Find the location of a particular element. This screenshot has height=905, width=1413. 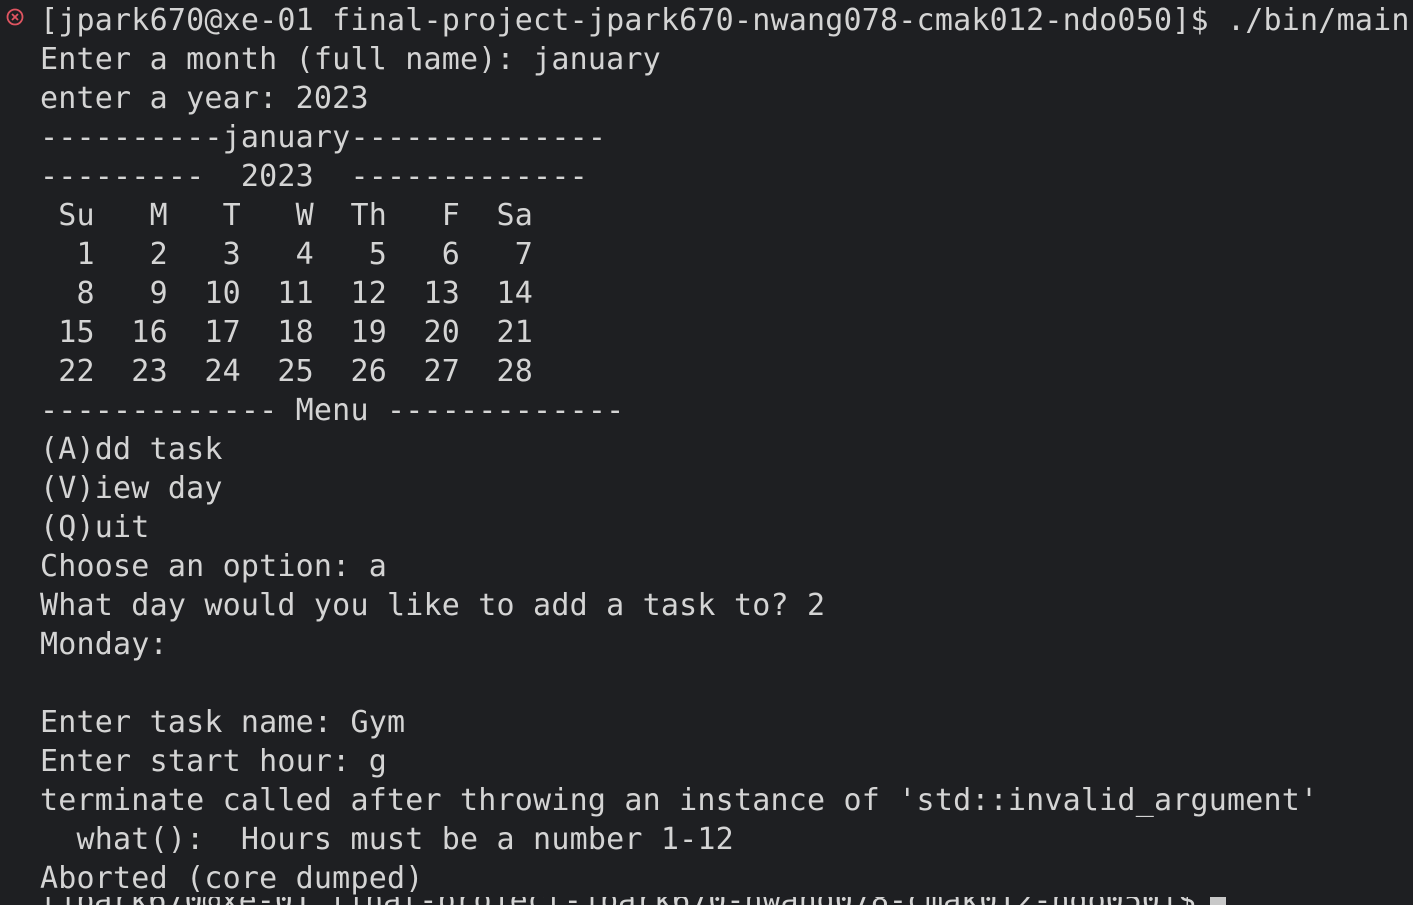

weekday-header-line: Su M T W Th F Sa is located at coordinates (287, 215).